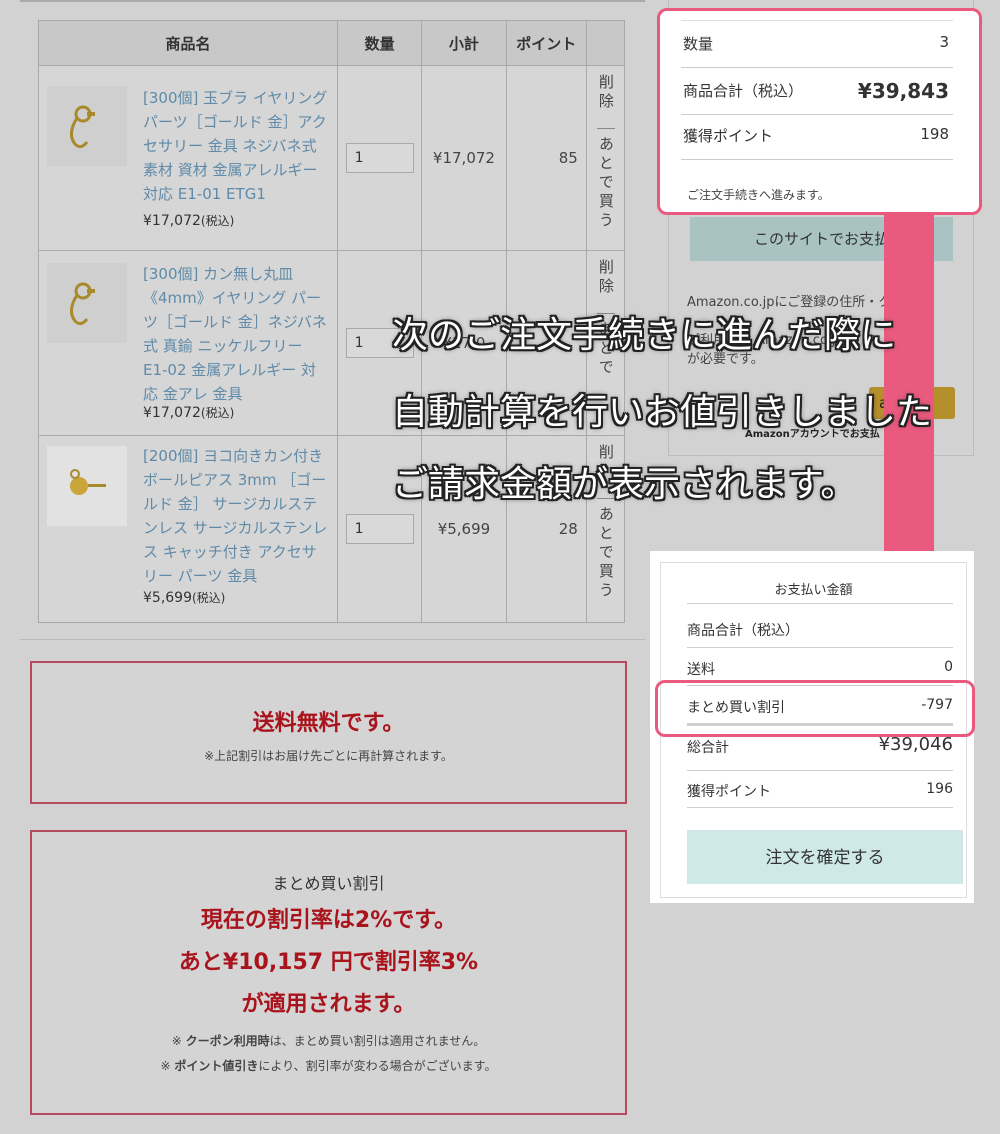  I want to click on summary-qty-value: 3, so click(944, 42).